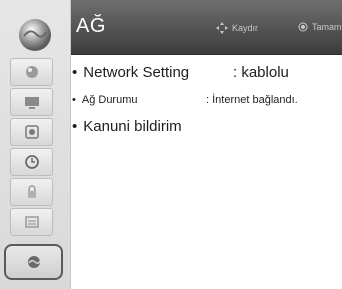  Describe the element at coordinates (327, 27) in the screenshot. I see `ok-hint-label: Tamam` at that location.